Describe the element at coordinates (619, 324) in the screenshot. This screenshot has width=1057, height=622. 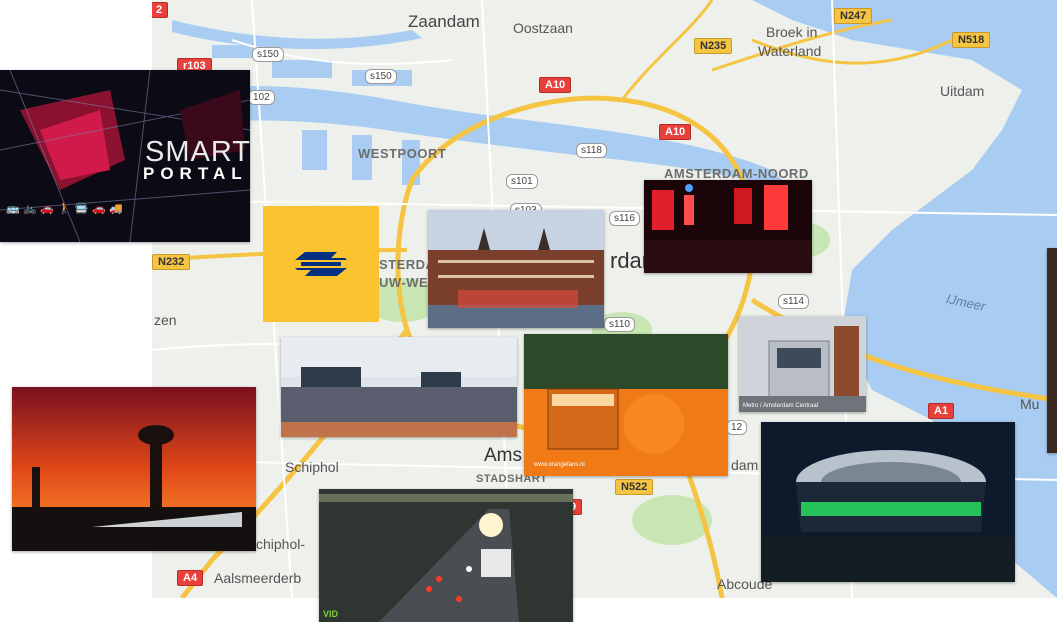
I see `shield-s110: s110` at that location.